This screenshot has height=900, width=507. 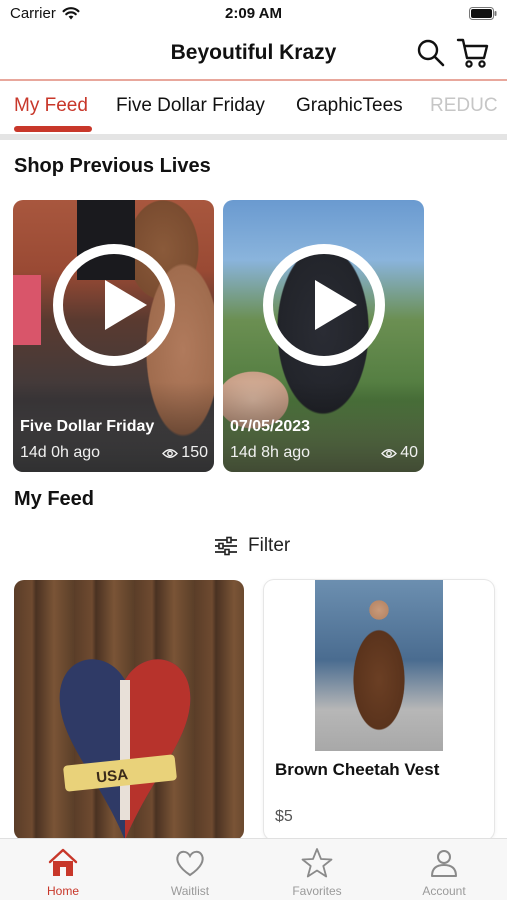 What do you see at coordinates (253, 137) in the screenshot?
I see `tab-divider` at bounding box center [253, 137].